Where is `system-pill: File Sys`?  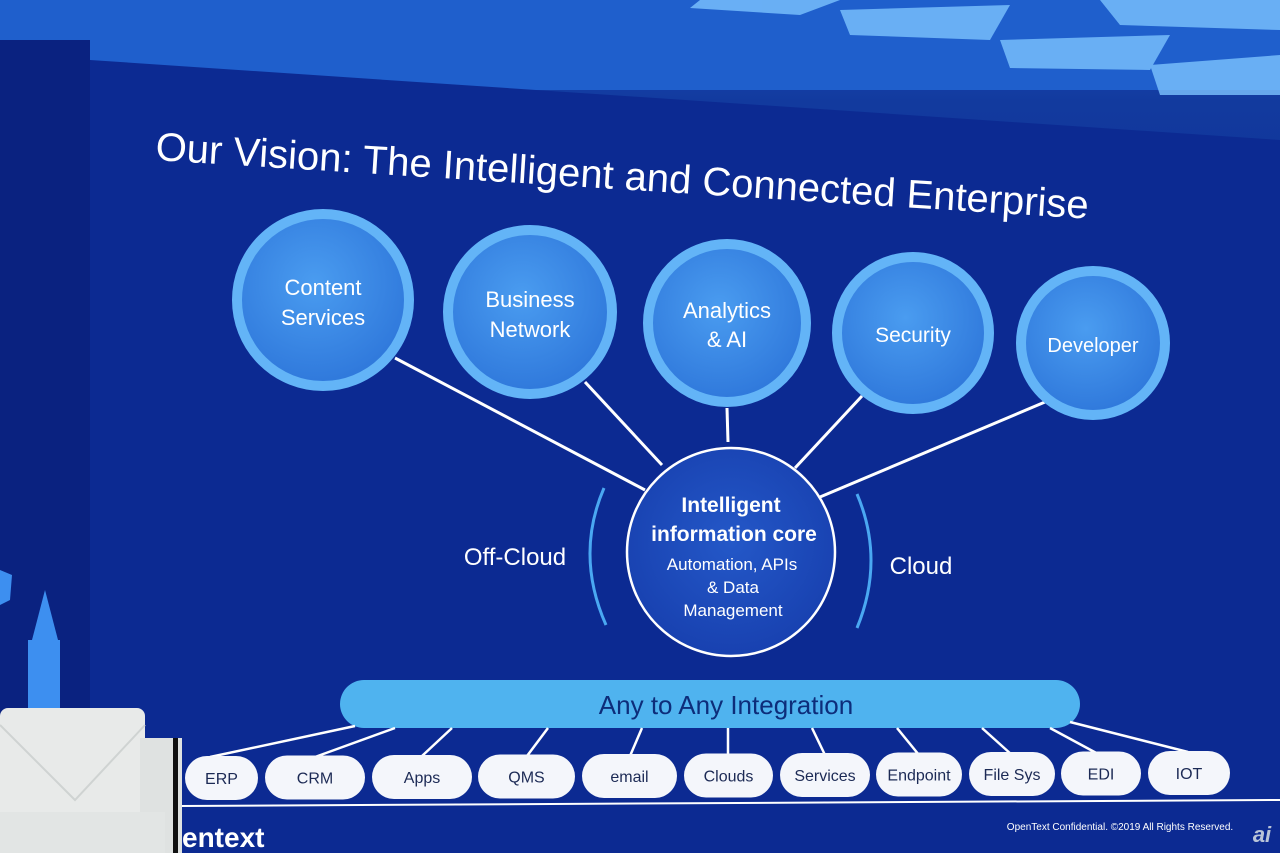
system-pill: File Sys is located at coordinates (1012, 774).